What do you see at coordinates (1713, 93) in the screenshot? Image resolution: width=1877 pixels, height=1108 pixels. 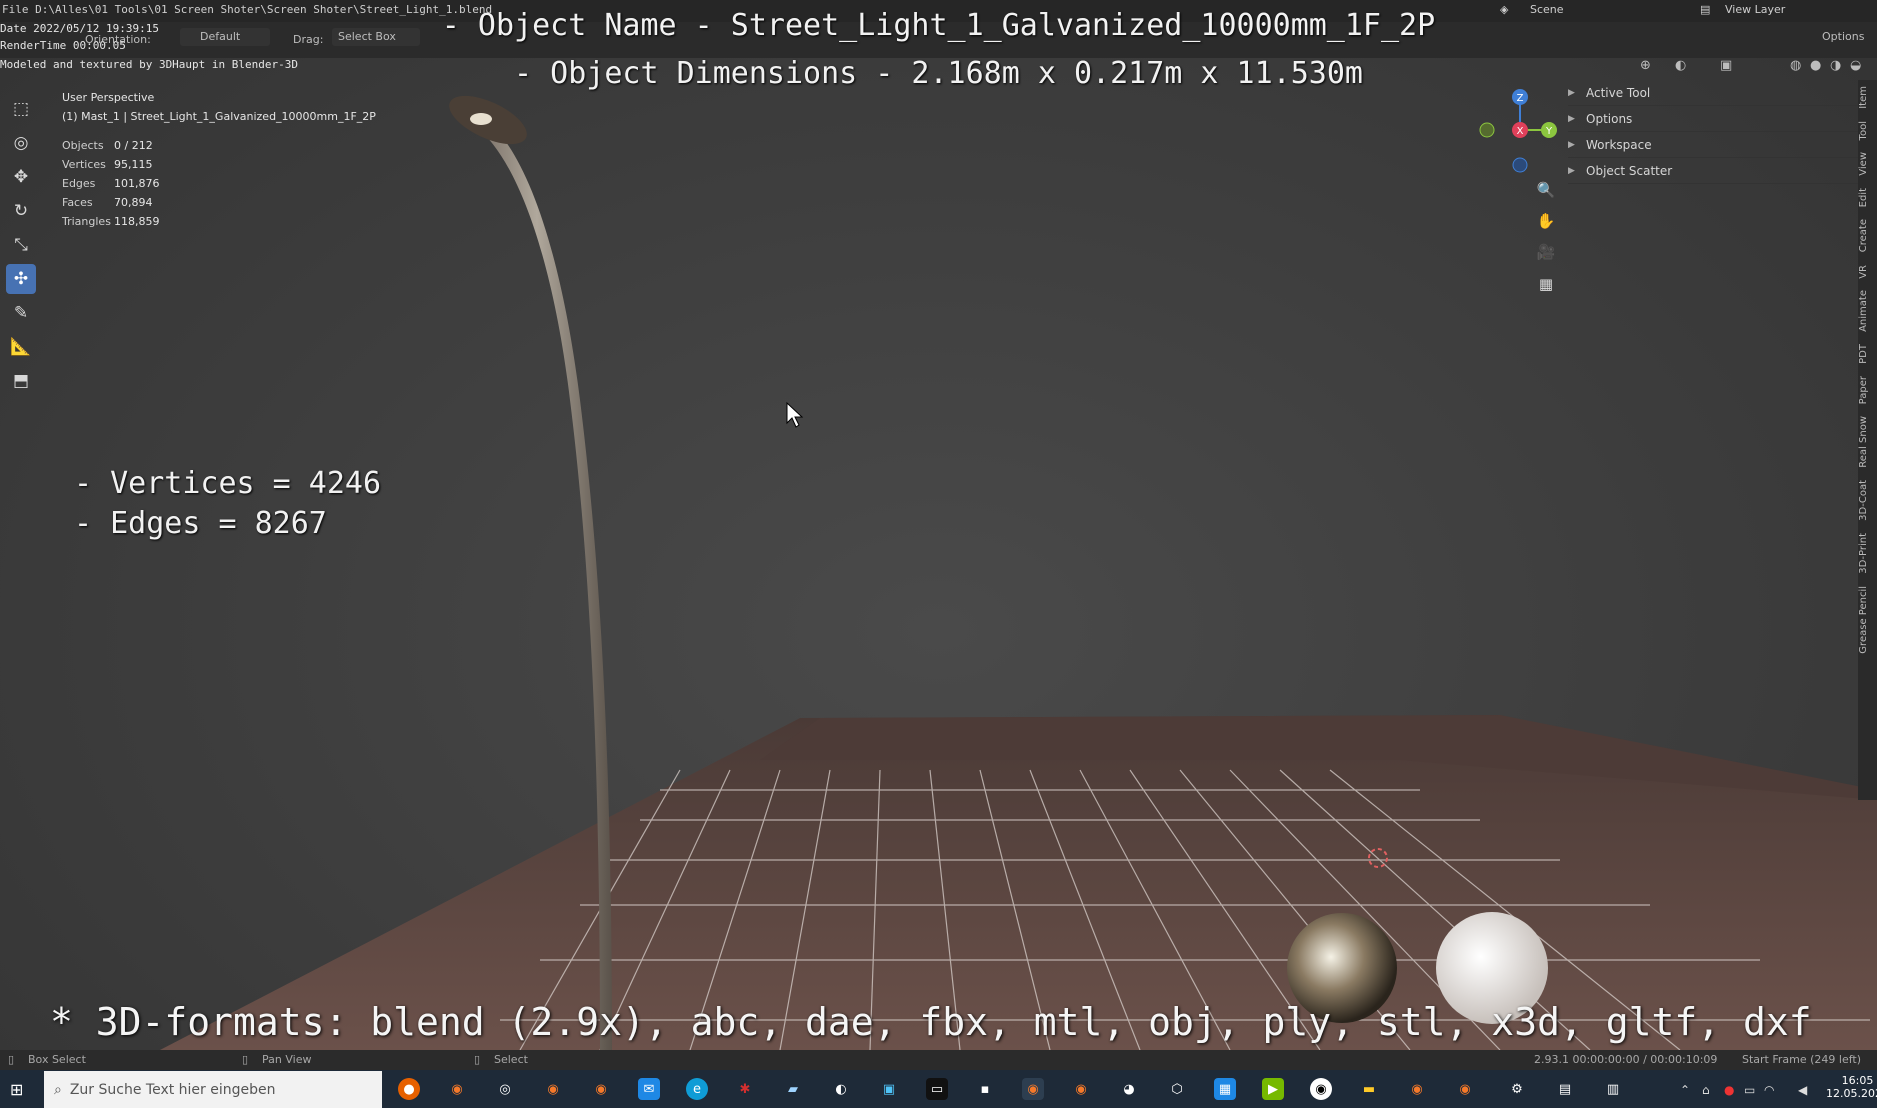 I see `panel-active-tool: ▶ Active Tool` at bounding box center [1713, 93].